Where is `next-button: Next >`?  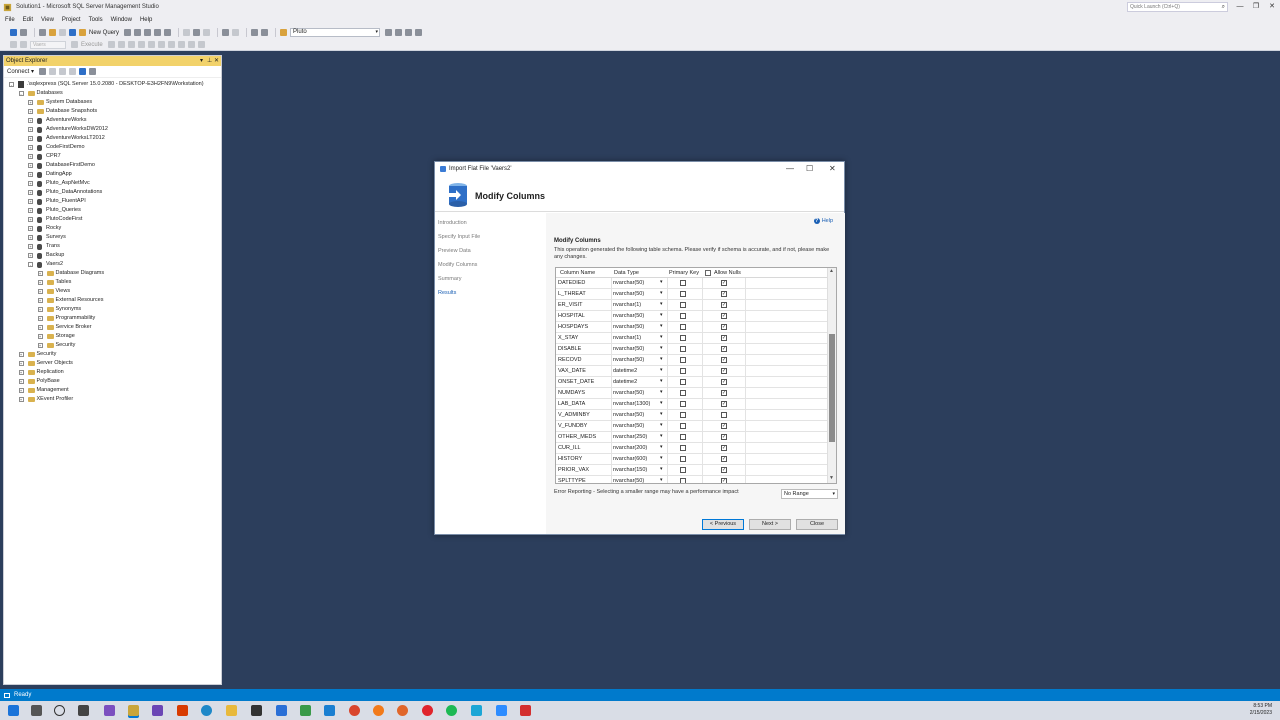 next-button: Next > is located at coordinates (770, 524).